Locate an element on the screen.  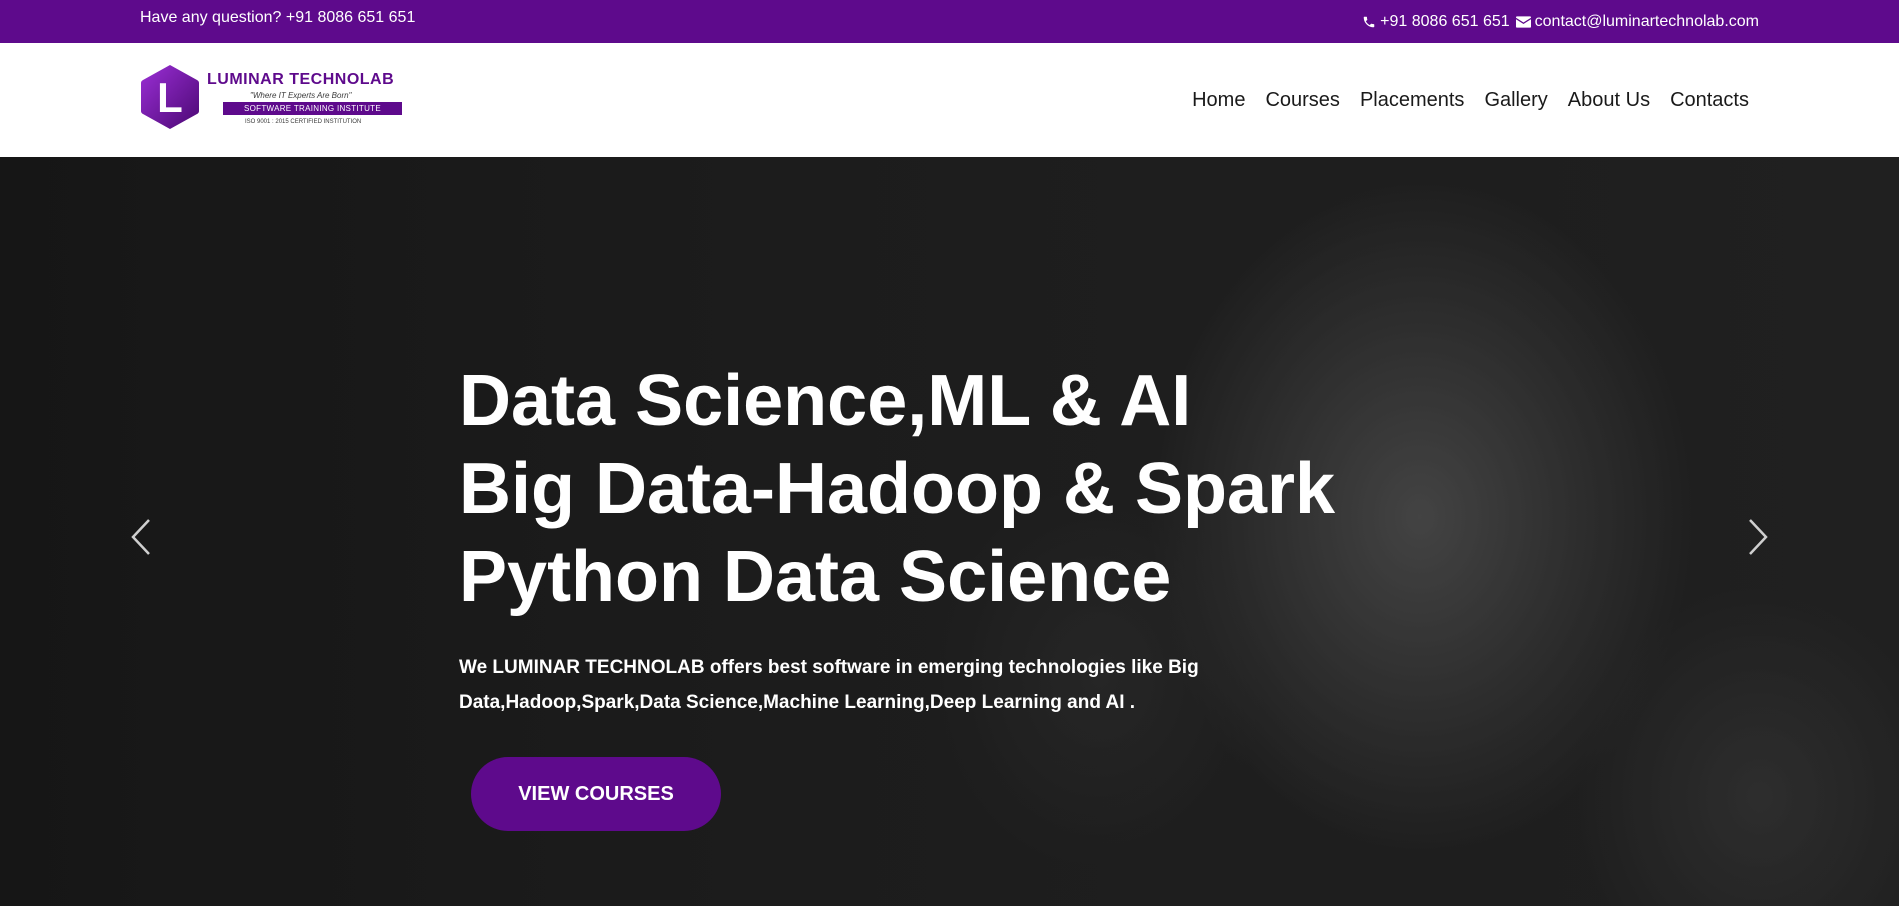
logo-iso: ISO 9001 : 2015 CERTIFIED INSTITUTION is located at coordinates (303, 122).